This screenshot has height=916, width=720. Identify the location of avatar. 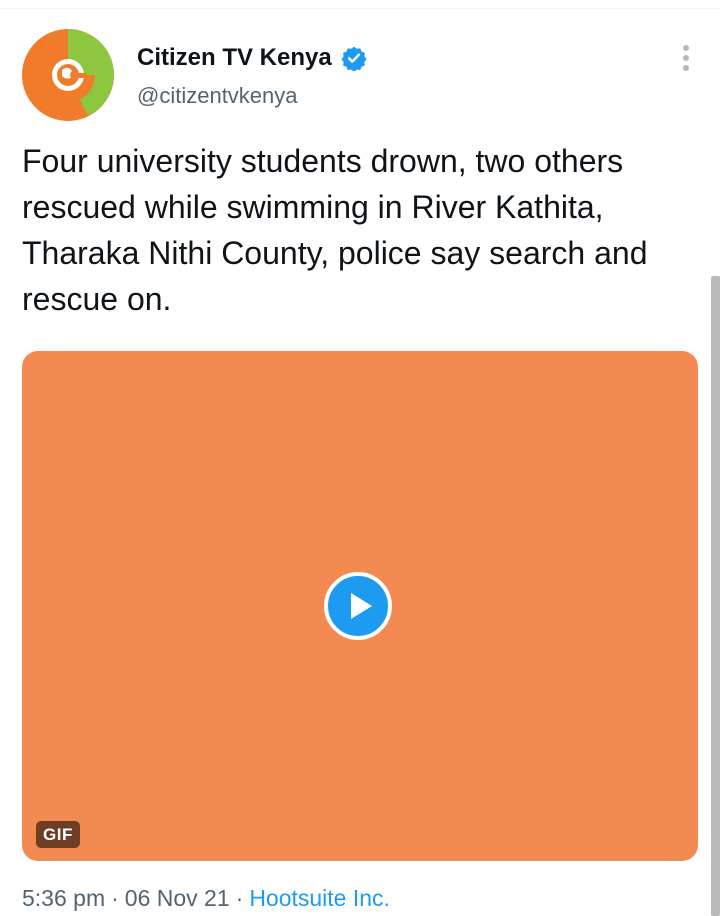
(68, 75).